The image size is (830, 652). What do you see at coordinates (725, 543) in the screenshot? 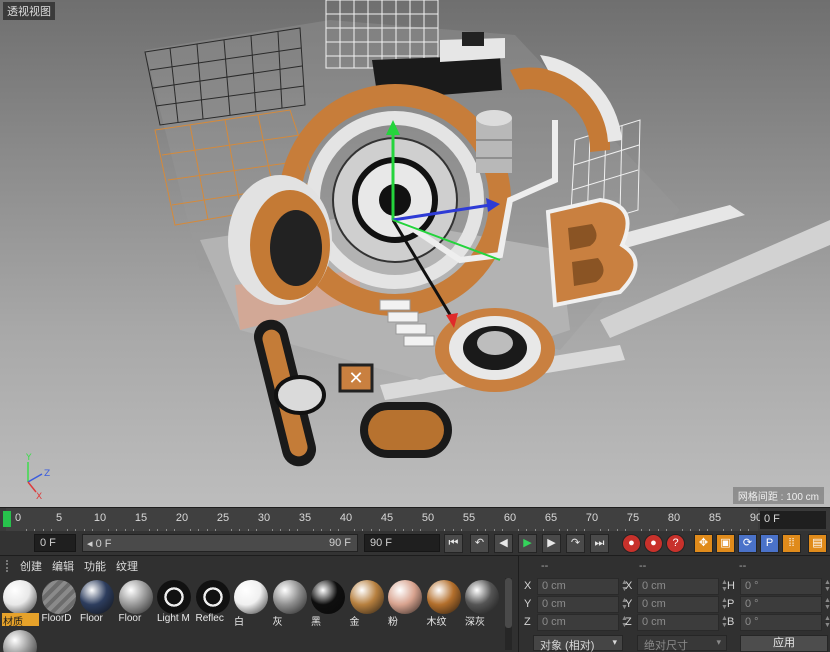
I see `scale-key-icon: ▣` at bounding box center [725, 543].